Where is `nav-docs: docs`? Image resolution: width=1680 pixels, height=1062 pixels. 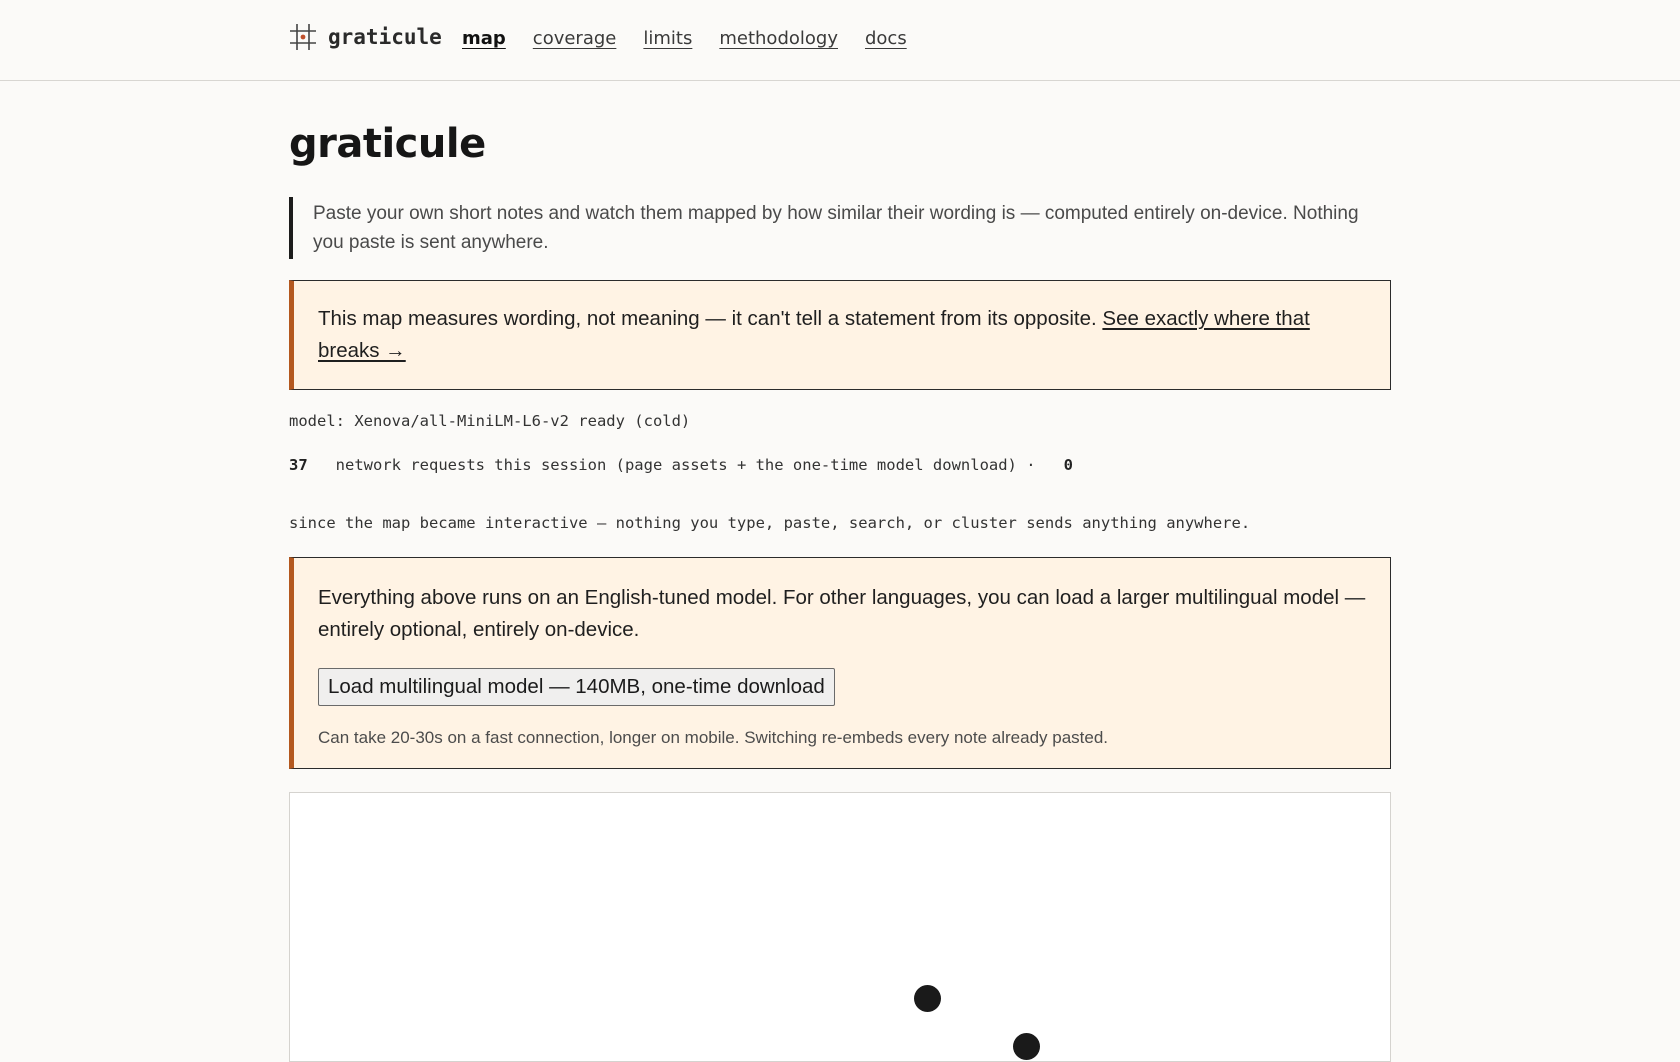 nav-docs: docs is located at coordinates (886, 38).